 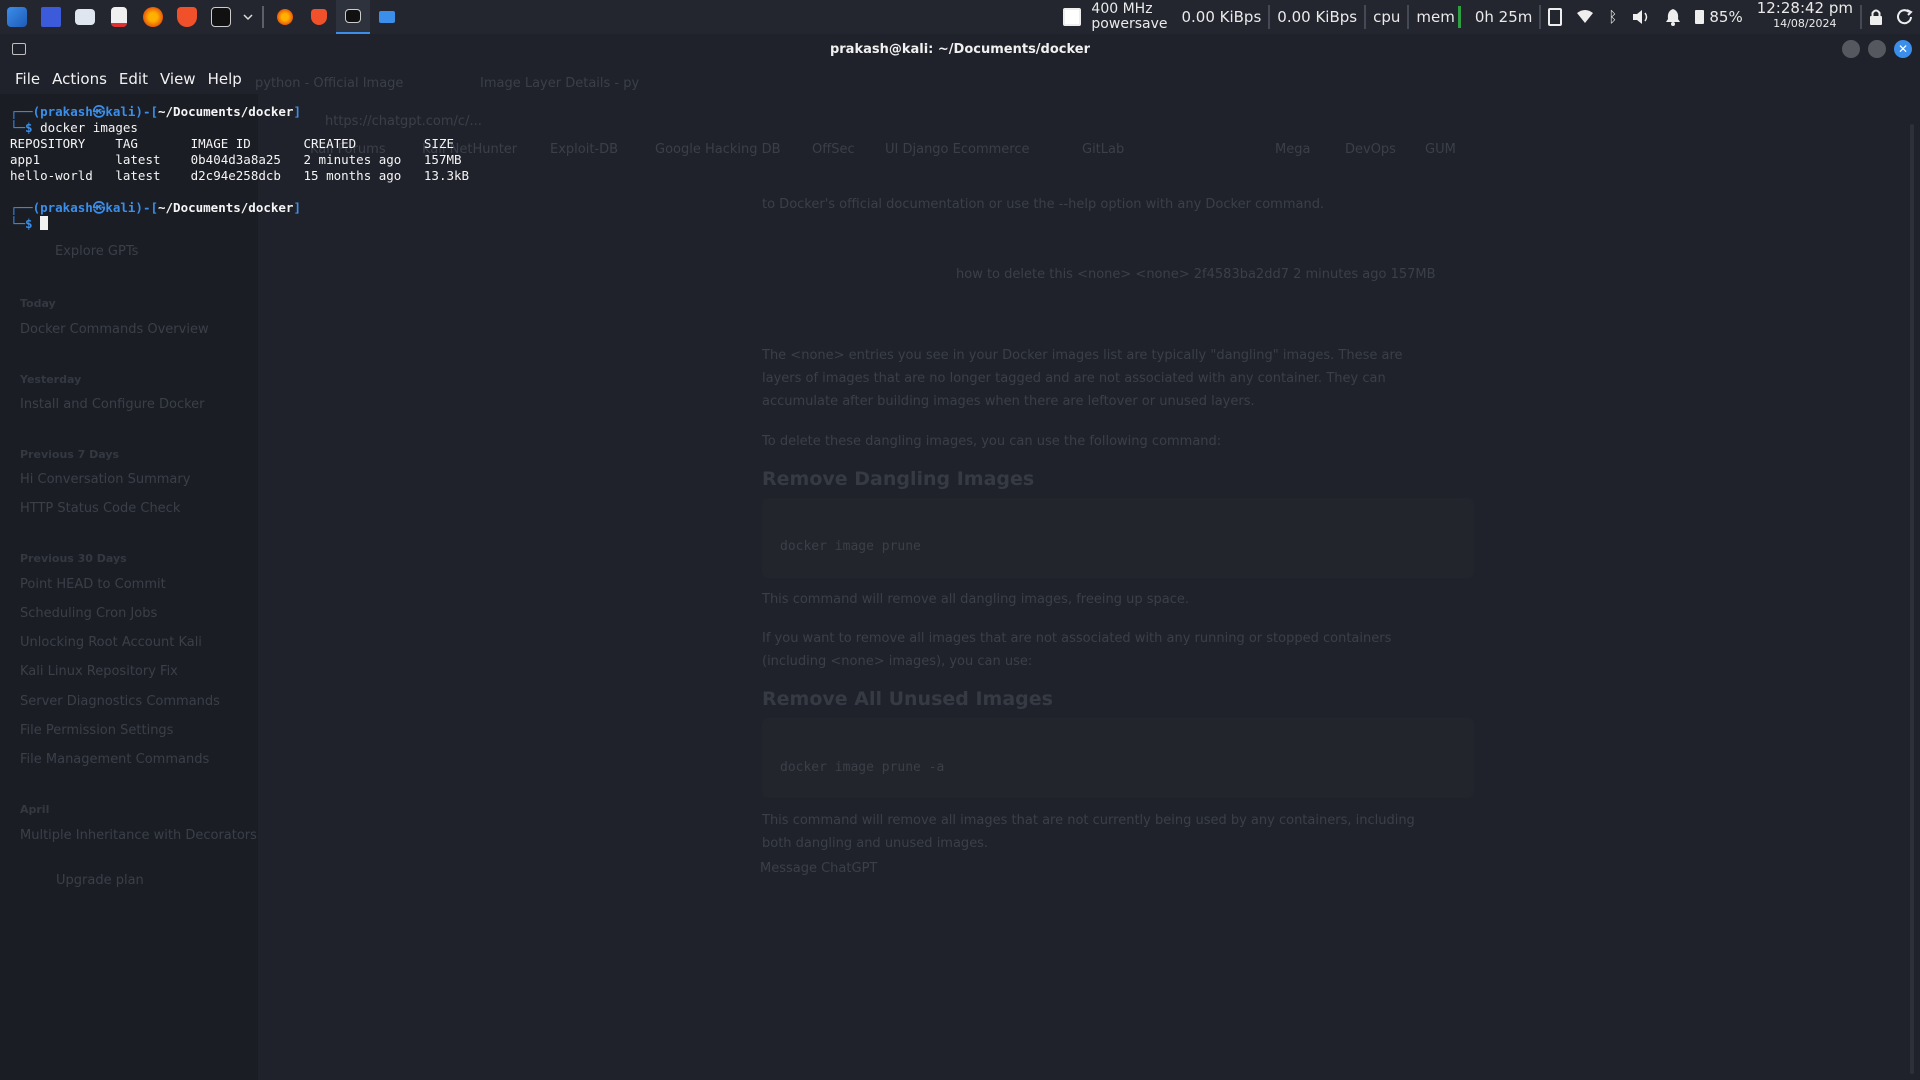 I want to click on firefox-icon, so click(x=153, y=17).